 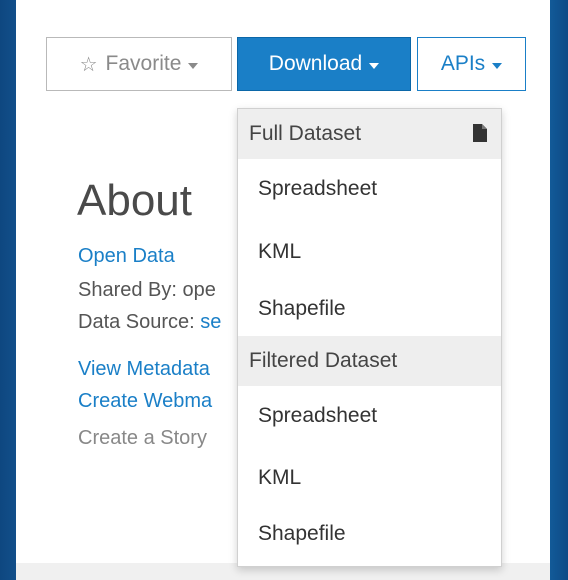 What do you see at coordinates (480, 133) in the screenshot?
I see `file-icon` at bounding box center [480, 133].